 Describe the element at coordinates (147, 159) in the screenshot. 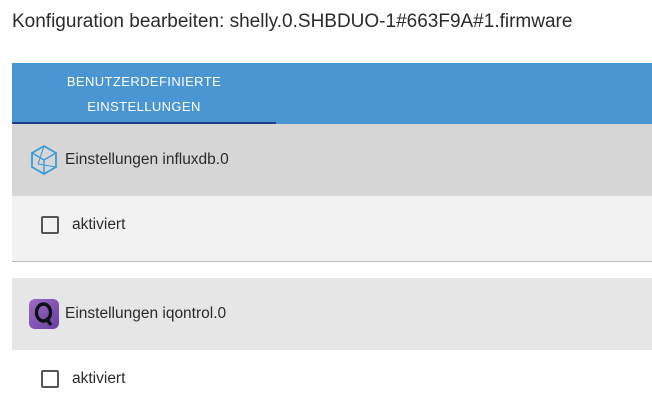

I see `section-title: Einstellungen influxdb.0` at that location.